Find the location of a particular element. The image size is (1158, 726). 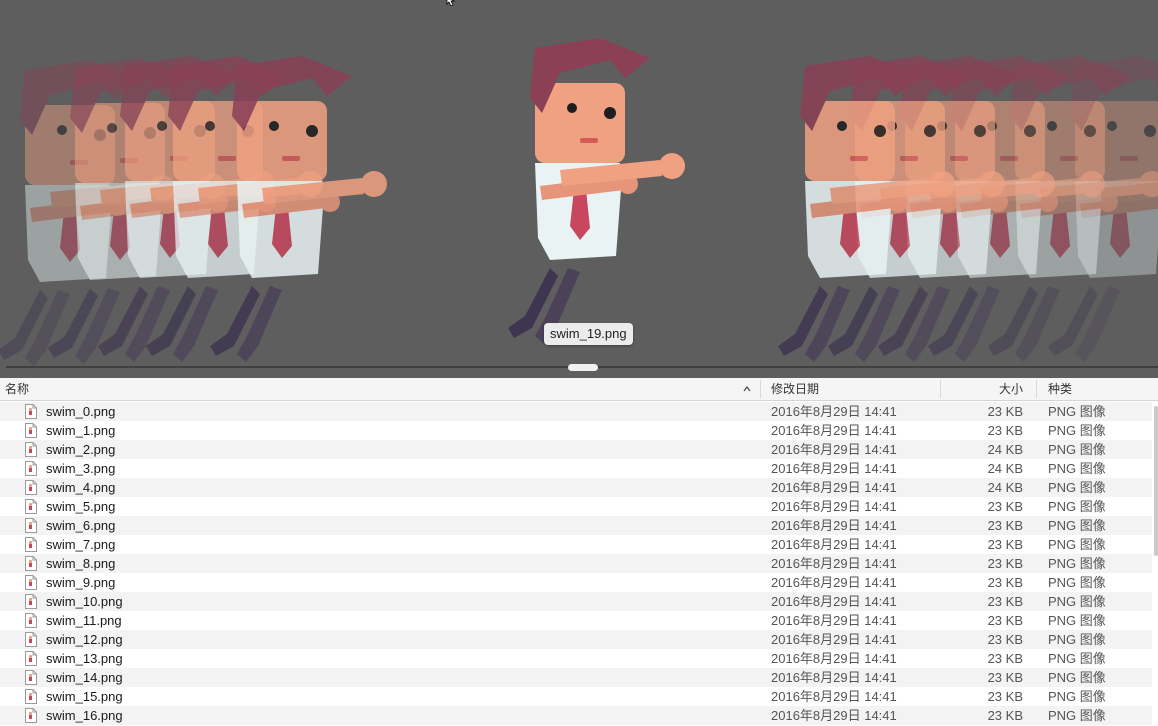

file-name: swim_15.png is located at coordinates (84, 696).